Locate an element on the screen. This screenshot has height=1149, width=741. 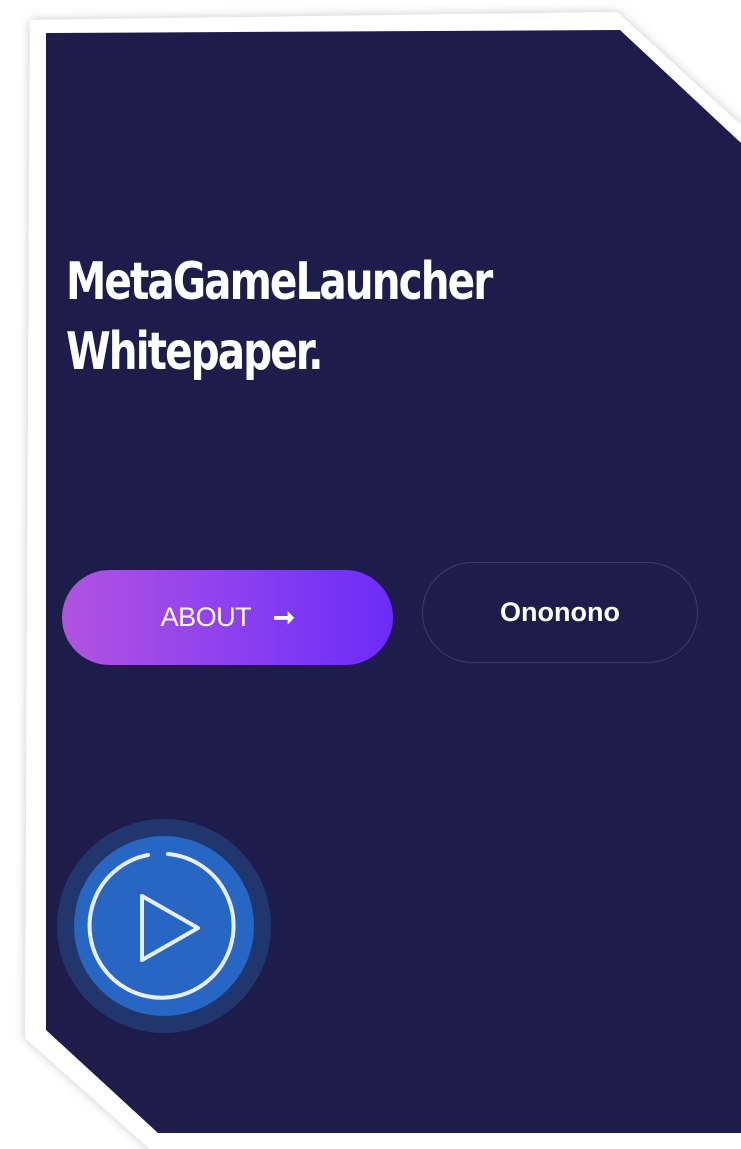
about-button: ABOUT ➞ is located at coordinates (227, 617).